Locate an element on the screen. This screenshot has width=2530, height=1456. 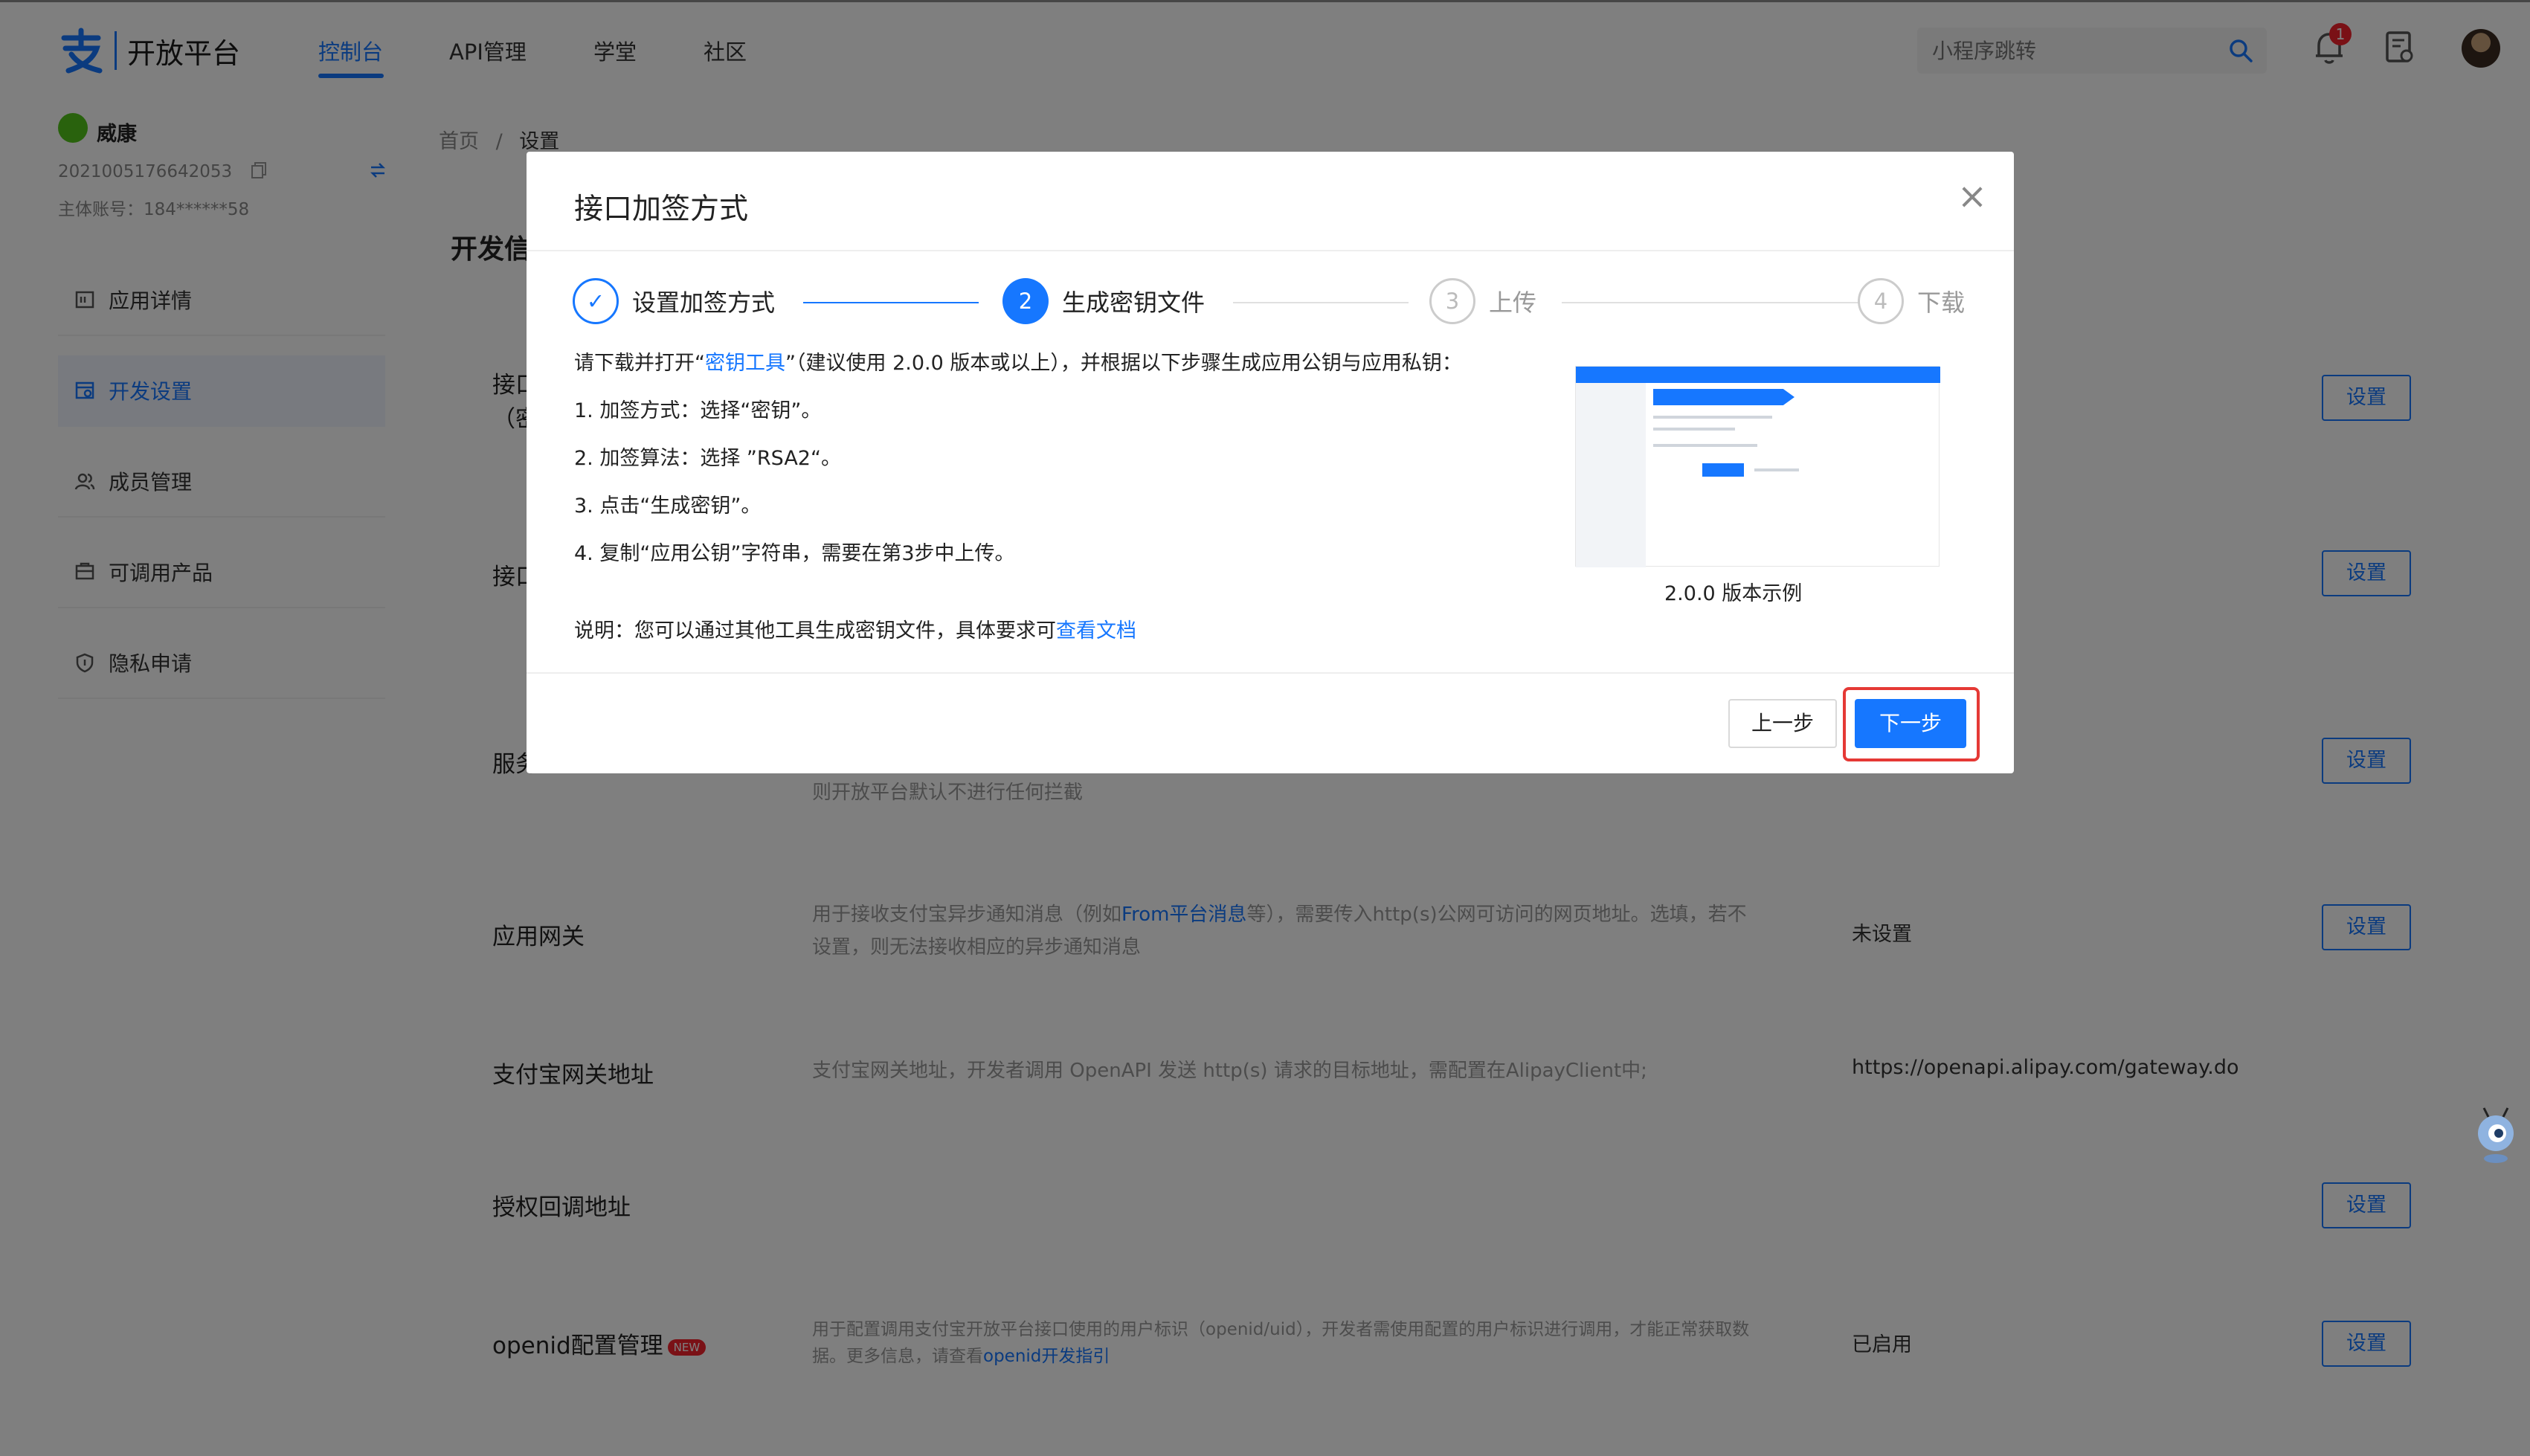
key-tool-link: 密钥工具 is located at coordinates (745, 364).